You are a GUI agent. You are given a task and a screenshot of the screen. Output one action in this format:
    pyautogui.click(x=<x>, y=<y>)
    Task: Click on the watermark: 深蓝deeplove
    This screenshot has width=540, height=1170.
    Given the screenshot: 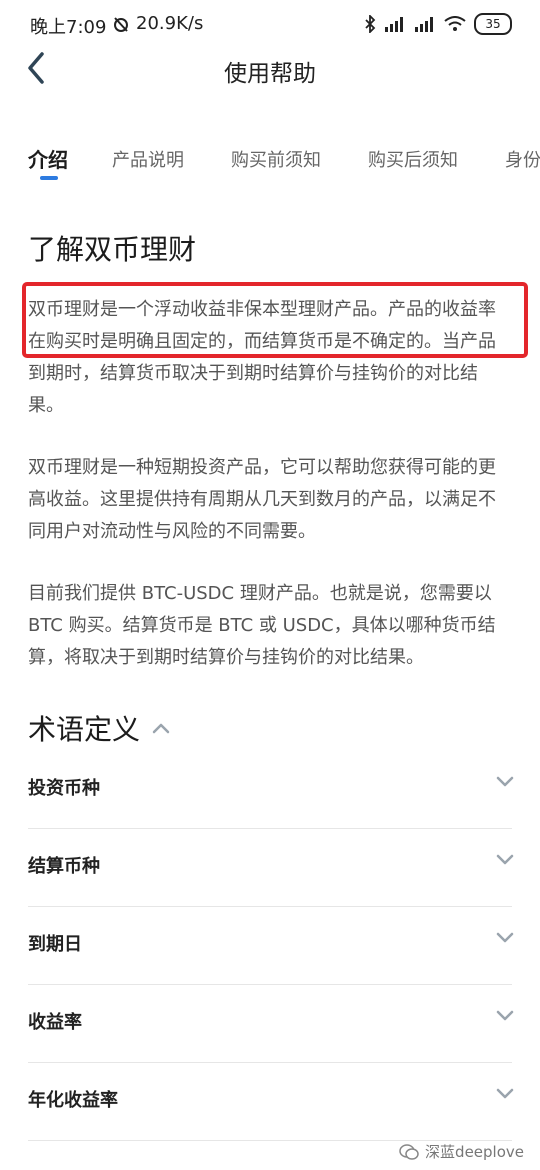 What is the action you would take?
    pyautogui.click(x=461, y=1151)
    